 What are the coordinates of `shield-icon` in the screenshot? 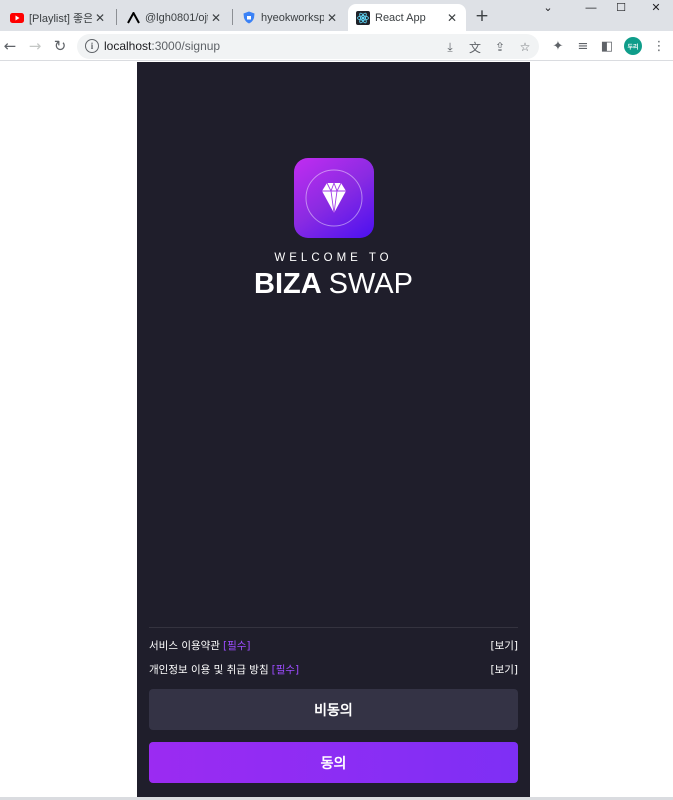 It's located at (249, 18).